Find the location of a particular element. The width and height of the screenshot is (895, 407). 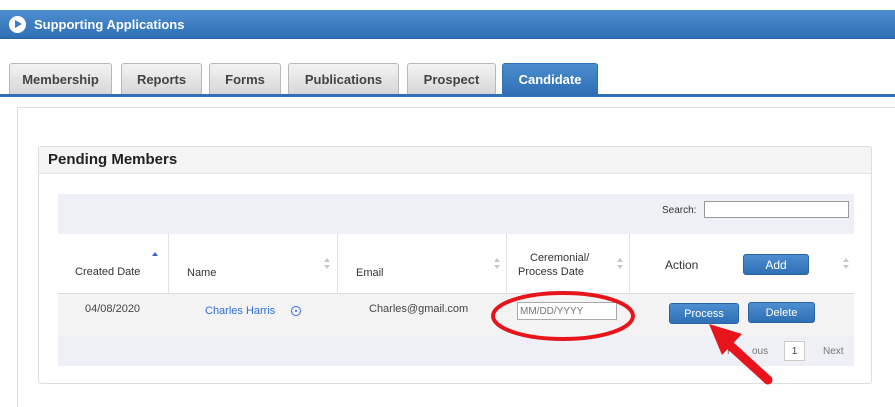

next-link: Next is located at coordinates (833, 351).